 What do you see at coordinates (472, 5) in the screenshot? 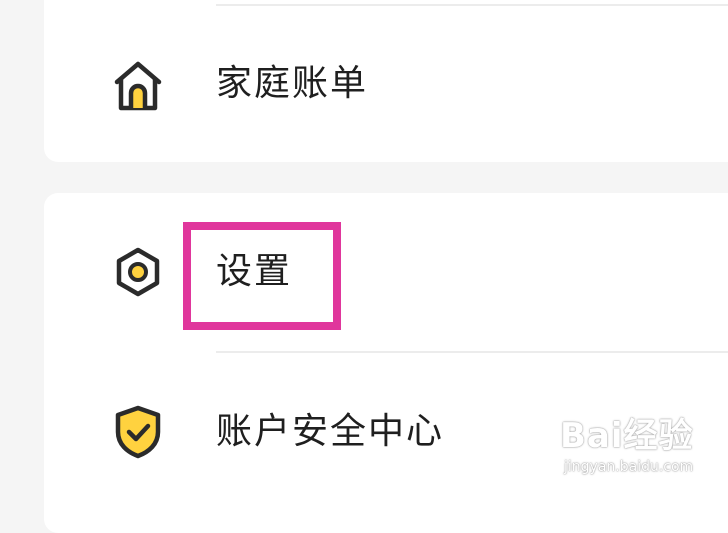
I see `divider-top` at bounding box center [472, 5].